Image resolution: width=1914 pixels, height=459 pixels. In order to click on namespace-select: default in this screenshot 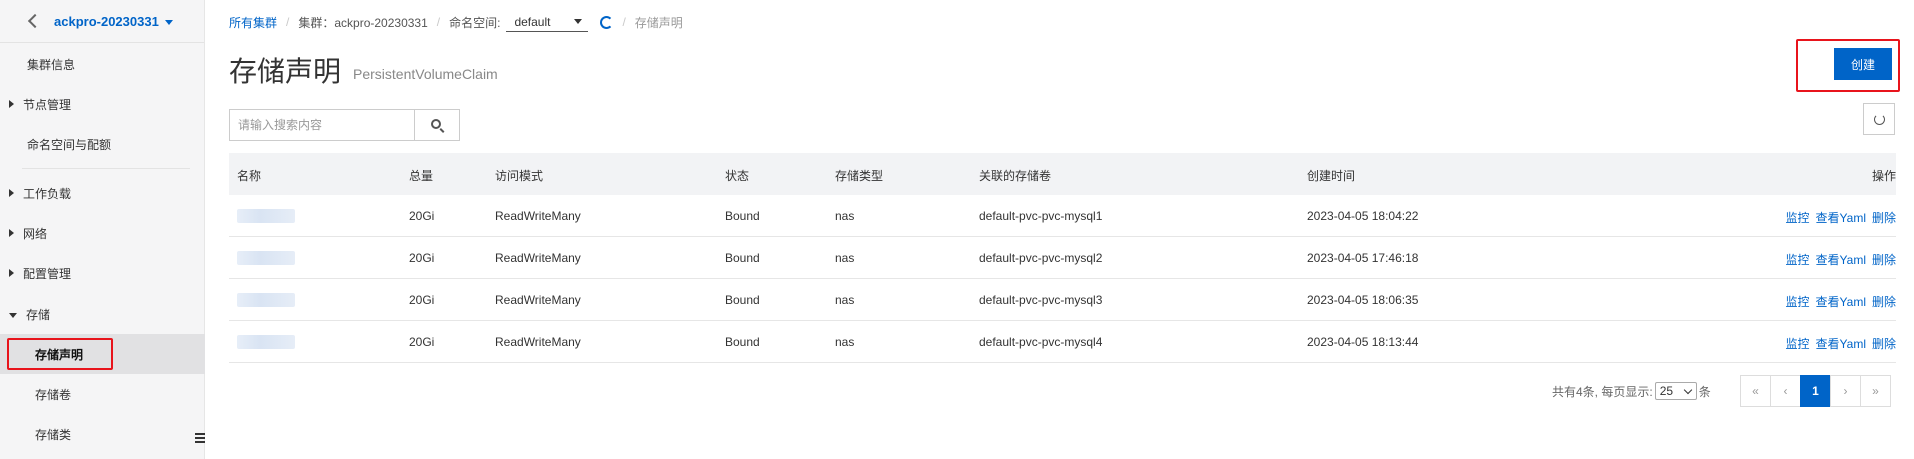, I will do `click(547, 22)`.